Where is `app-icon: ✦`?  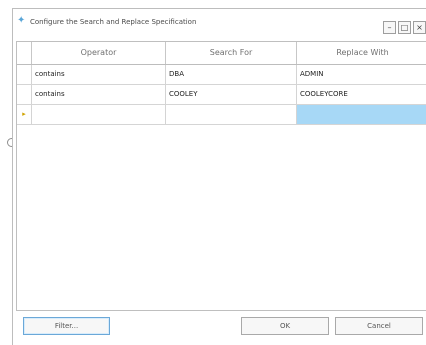
app-icon: ✦ is located at coordinates (21, 20).